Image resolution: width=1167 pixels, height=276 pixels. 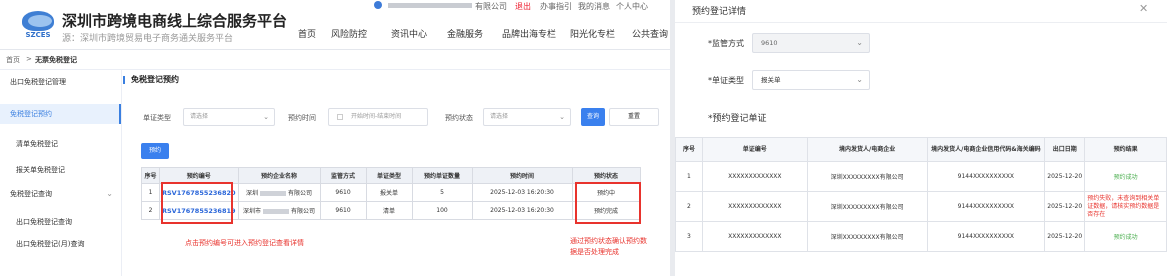 What do you see at coordinates (556, 6) in the screenshot?
I see `guide-link: 办事指引` at bounding box center [556, 6].